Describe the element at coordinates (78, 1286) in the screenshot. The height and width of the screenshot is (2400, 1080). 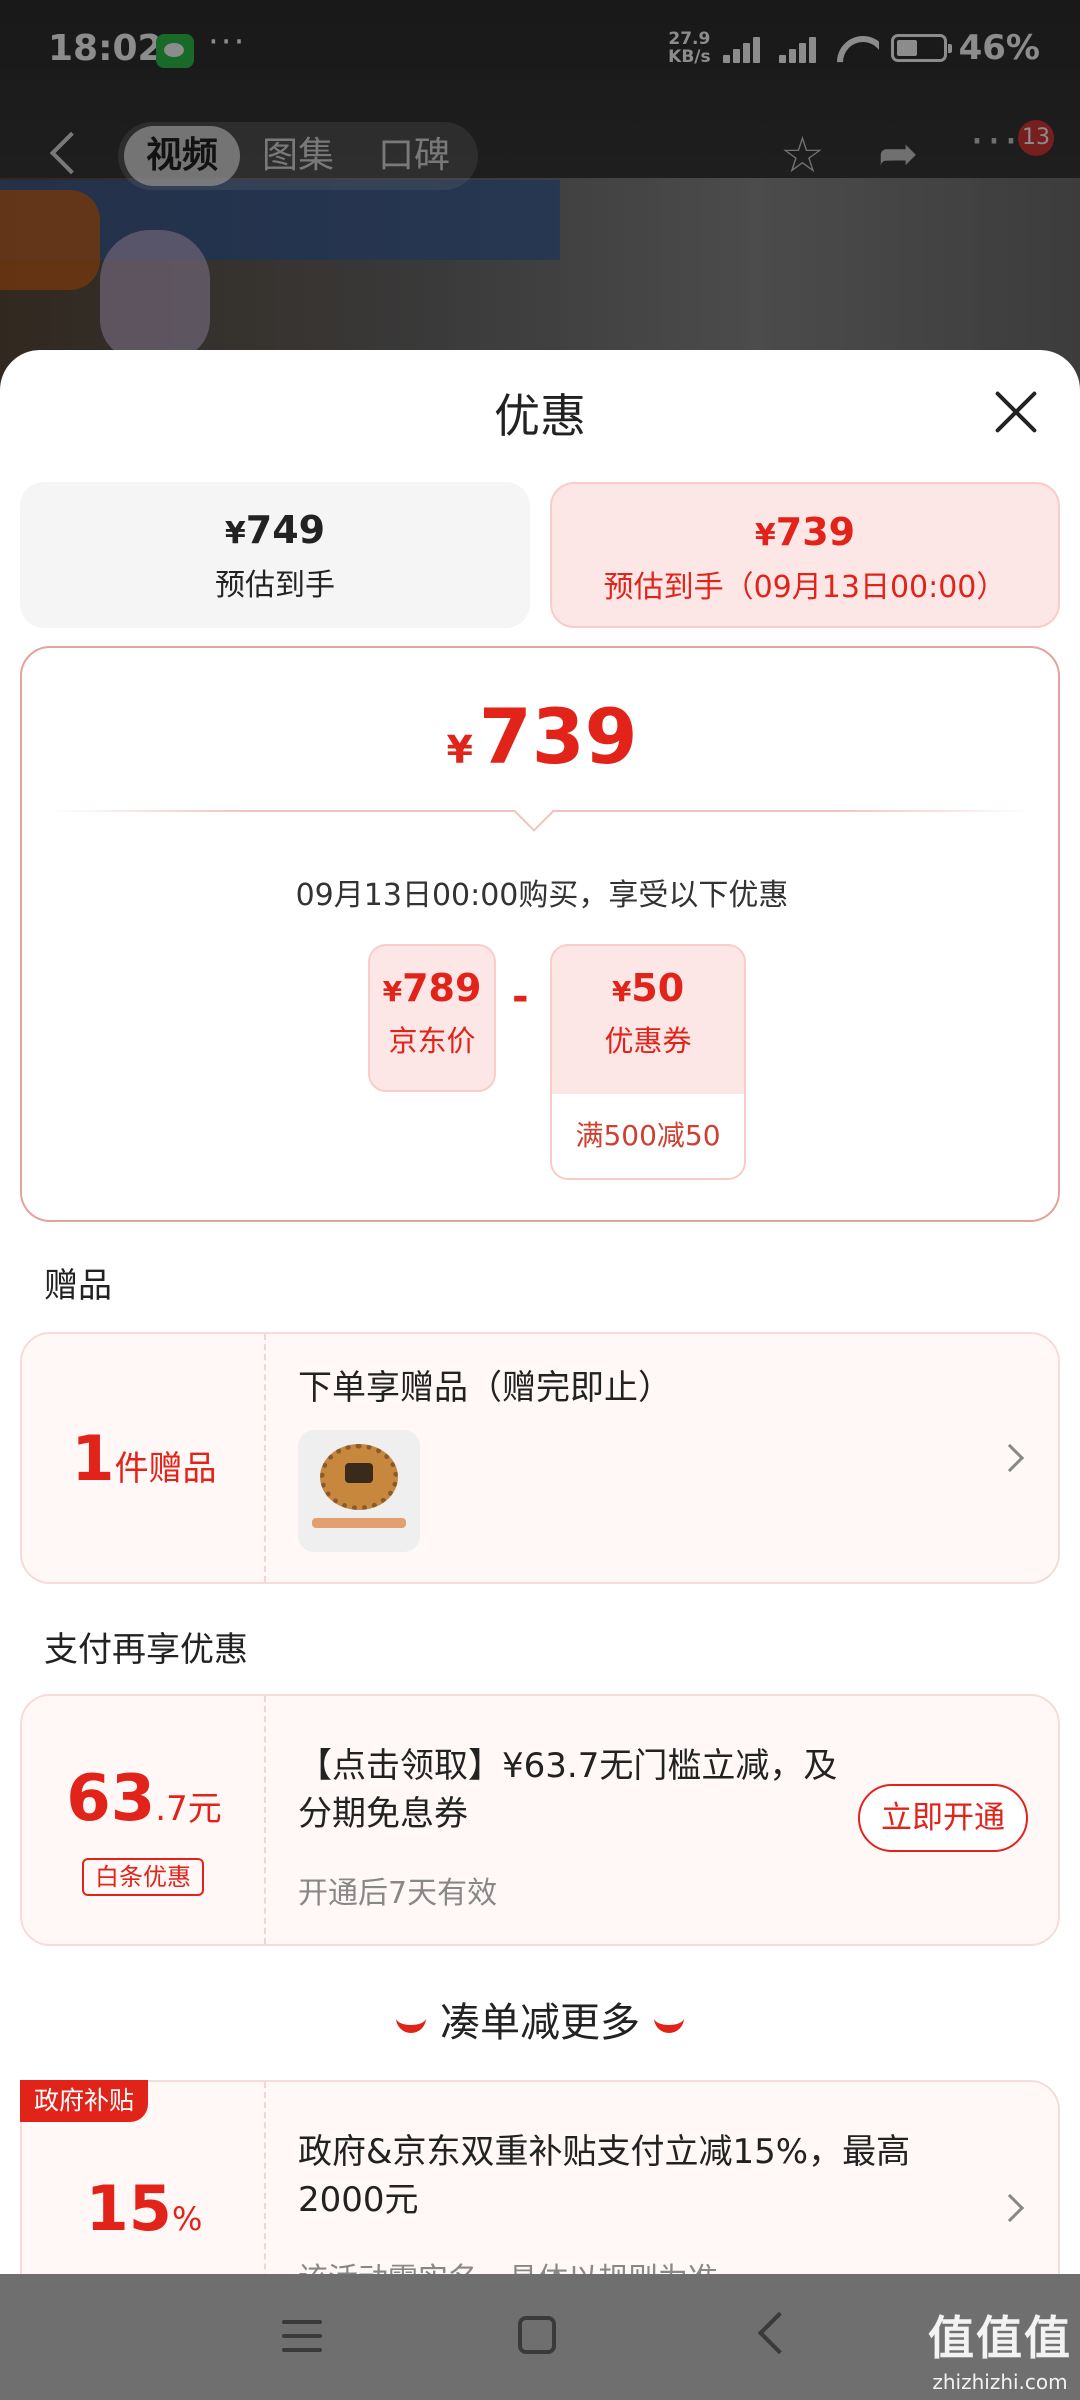
I see `gift-section-title: 赠品` at that location.